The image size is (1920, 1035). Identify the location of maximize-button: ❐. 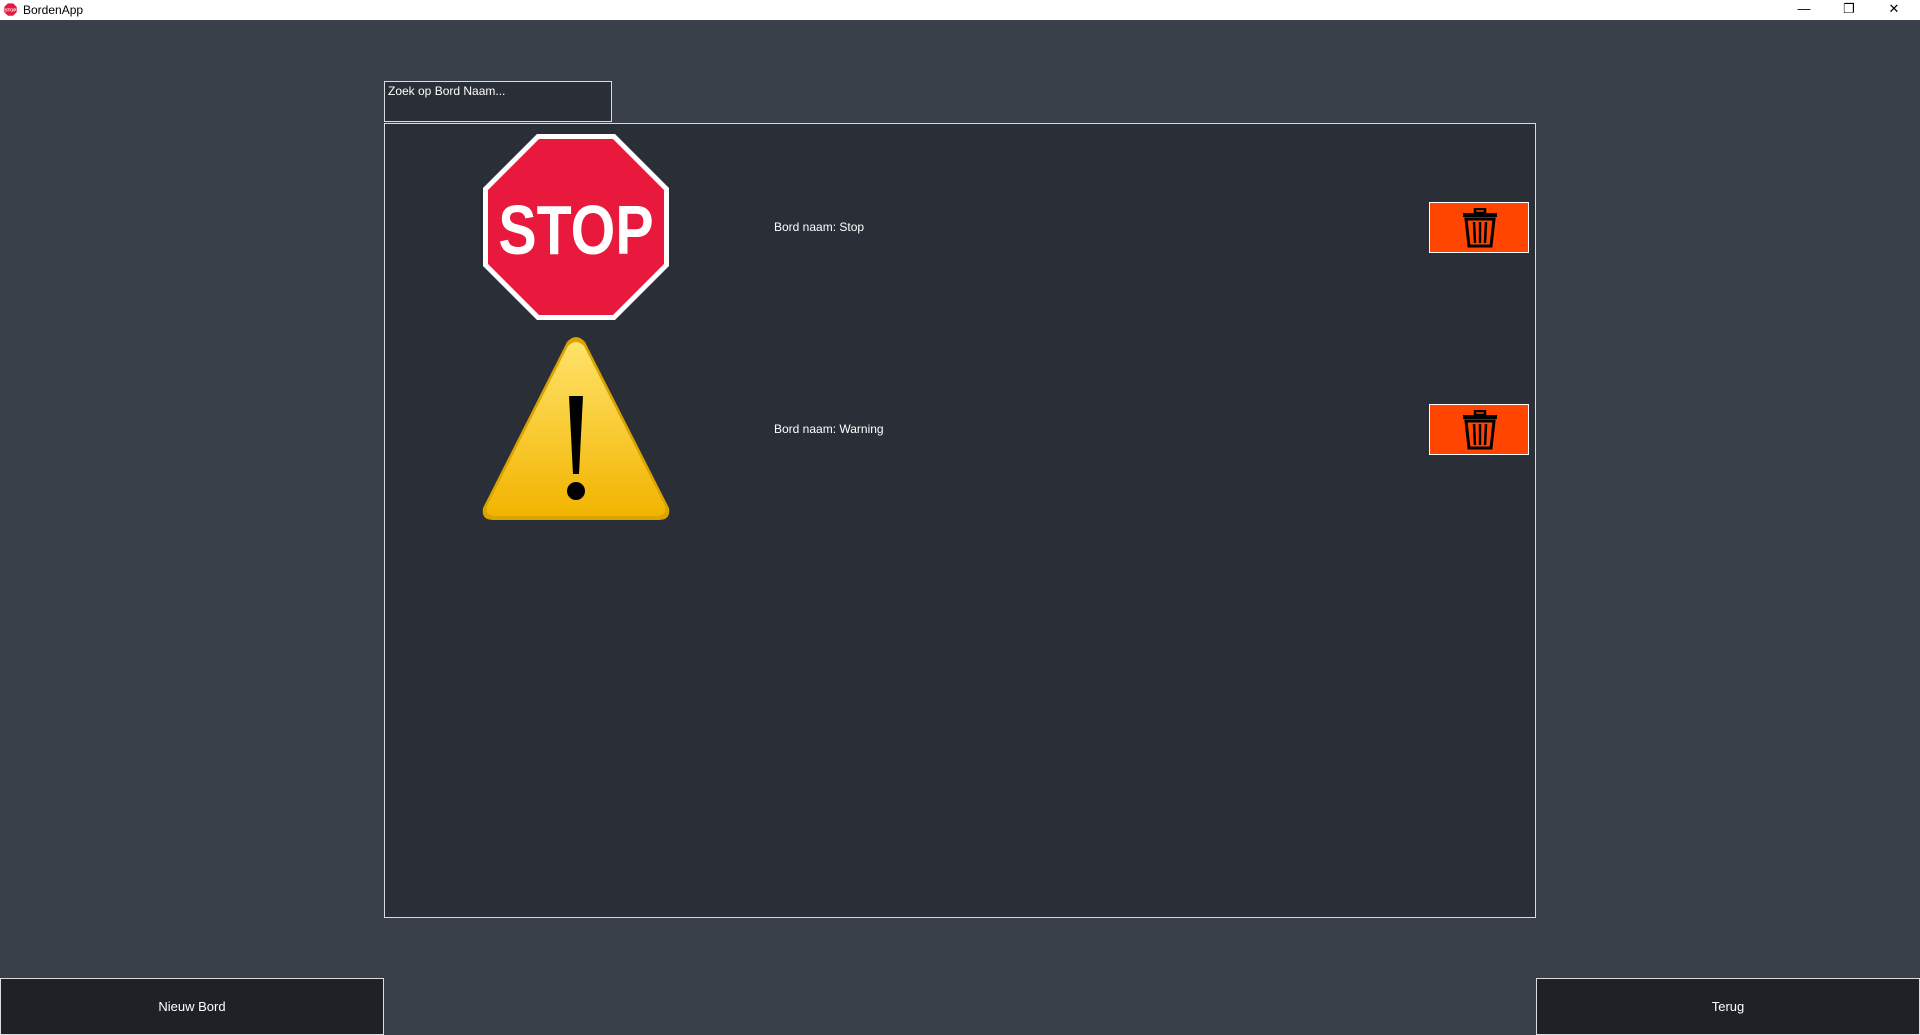
(1849, 10).